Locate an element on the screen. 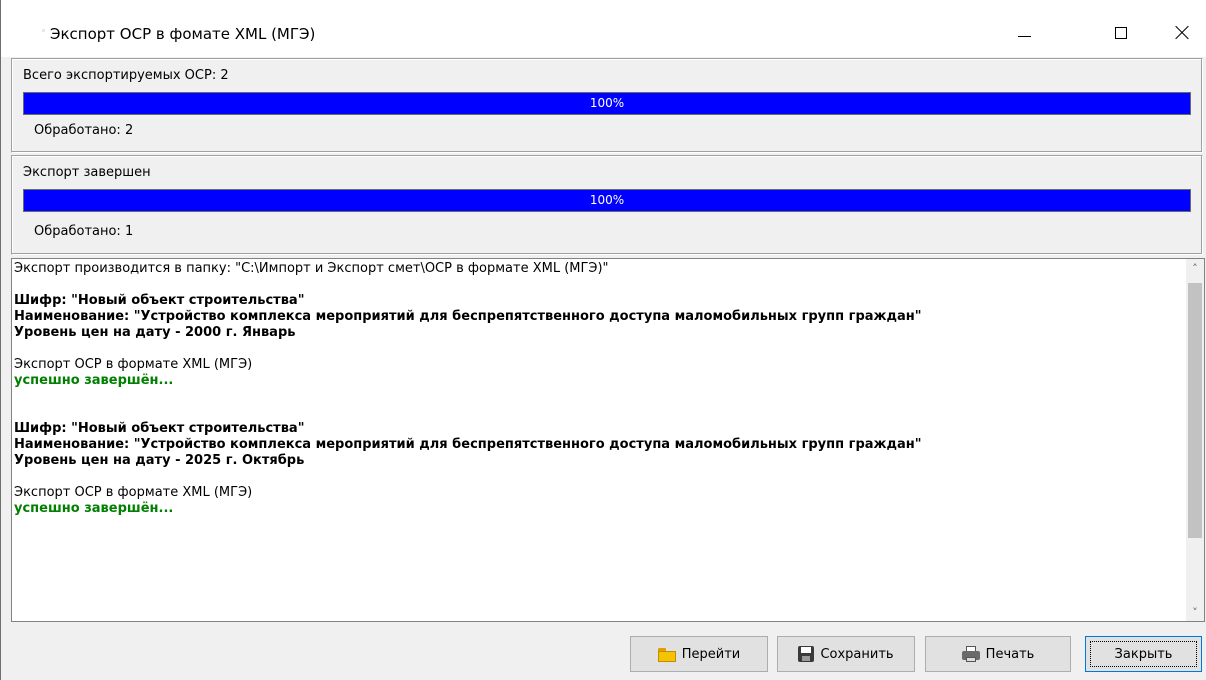  title-bar: Экспорт ОСР в фомате XML (МГЭ) is located at coordinates (603, 28).